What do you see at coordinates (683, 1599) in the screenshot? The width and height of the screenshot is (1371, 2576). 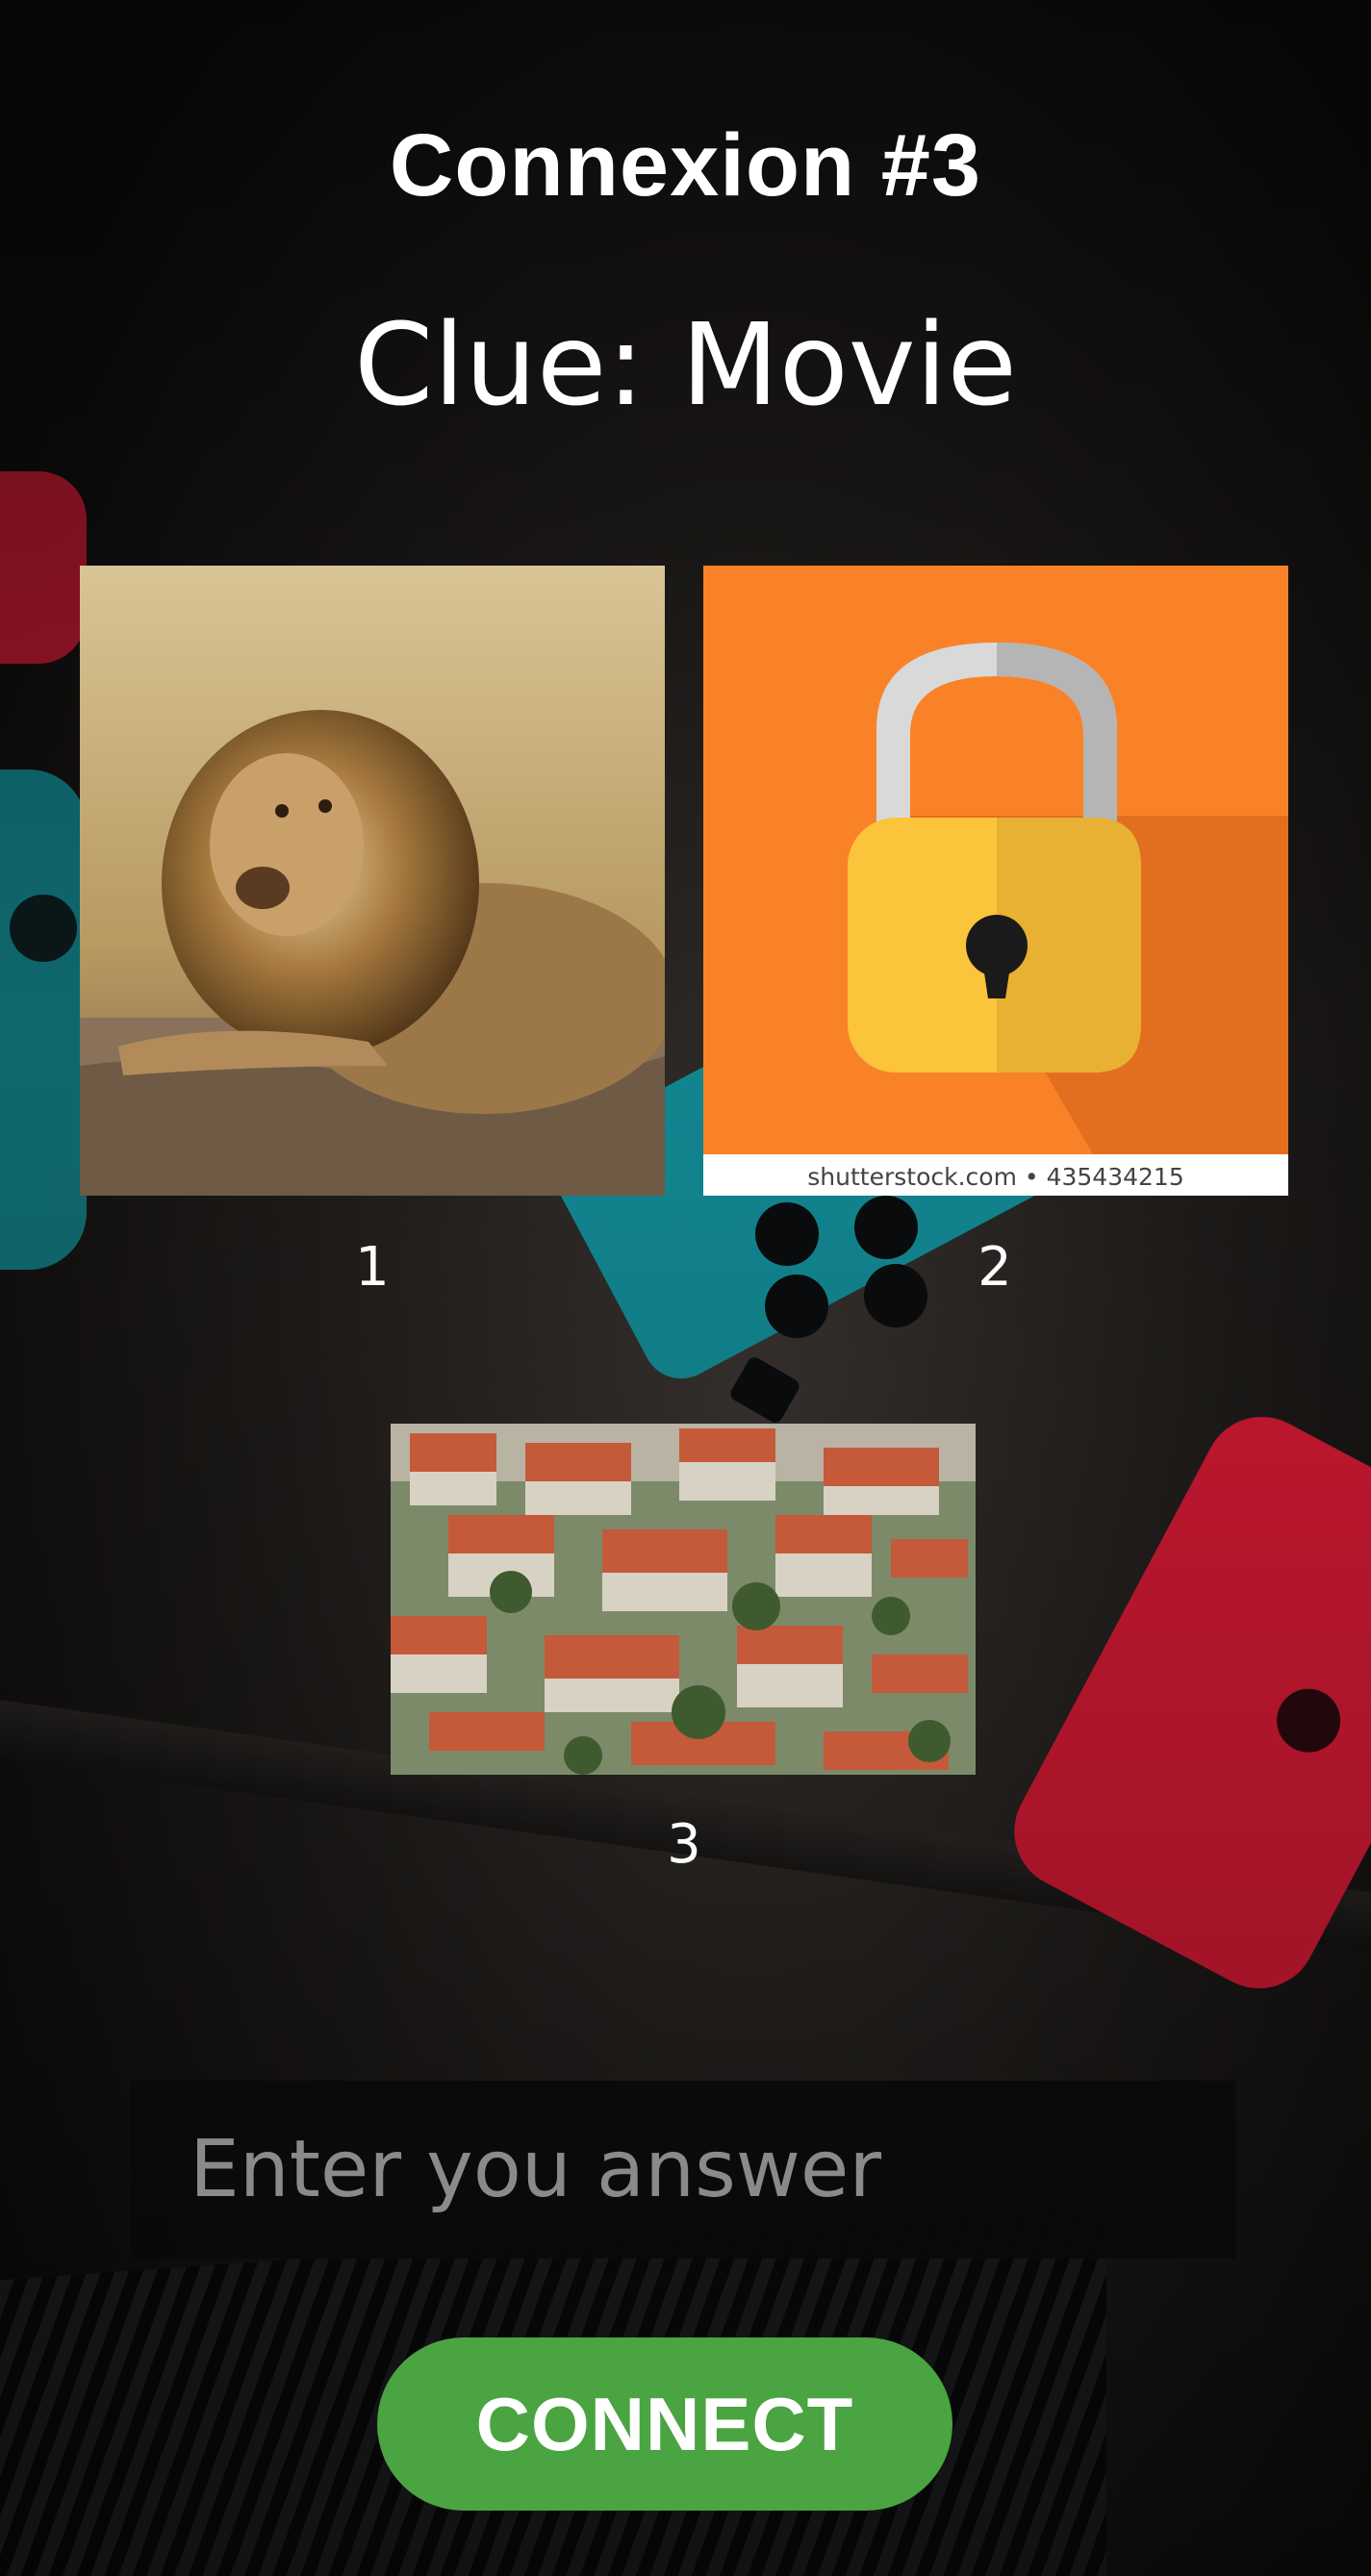 I see `image-3-village` at bounding box center [683, 1599].